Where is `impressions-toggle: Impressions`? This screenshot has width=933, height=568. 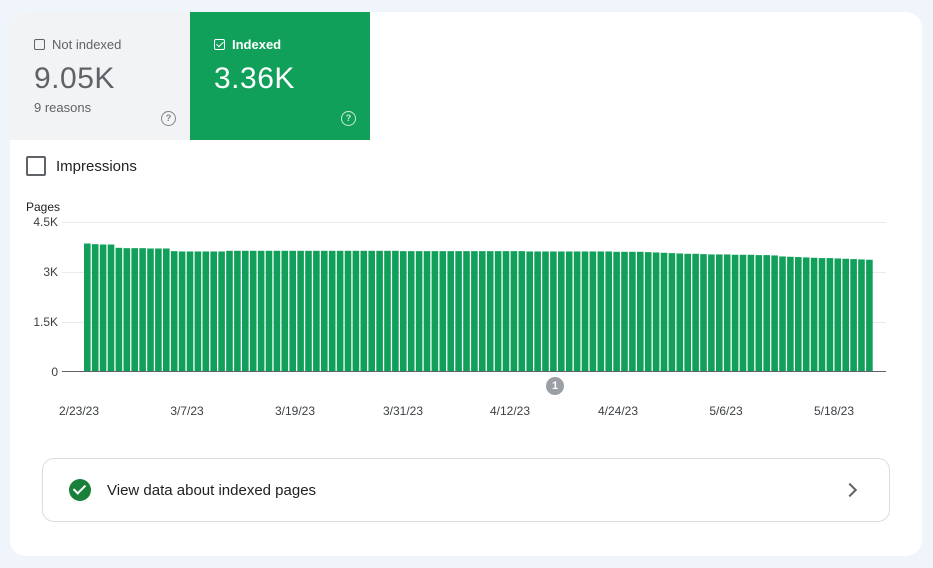
impressions-toggle: Impressions is located at coordinates (81, 166).